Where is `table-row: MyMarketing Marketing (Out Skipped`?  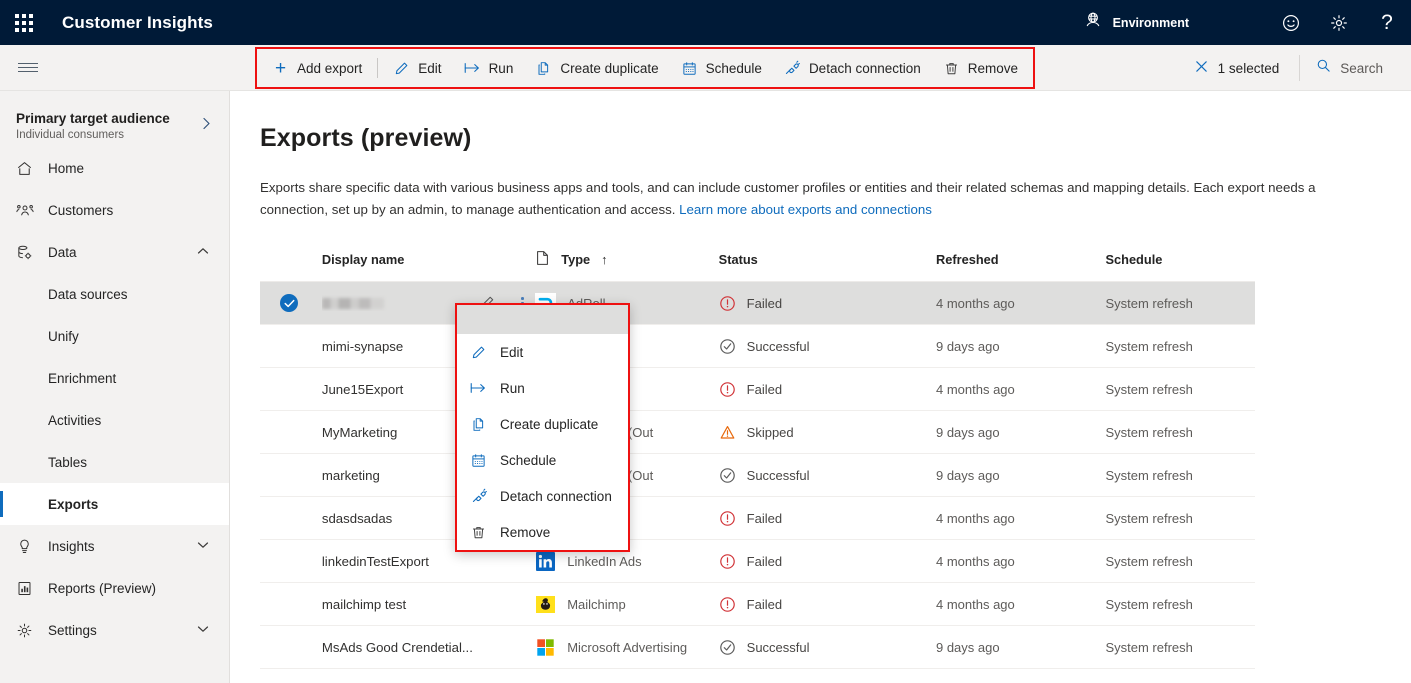
table-row: MyMarketing Marketing (Out Skipped is located at coordinates (757, 432).